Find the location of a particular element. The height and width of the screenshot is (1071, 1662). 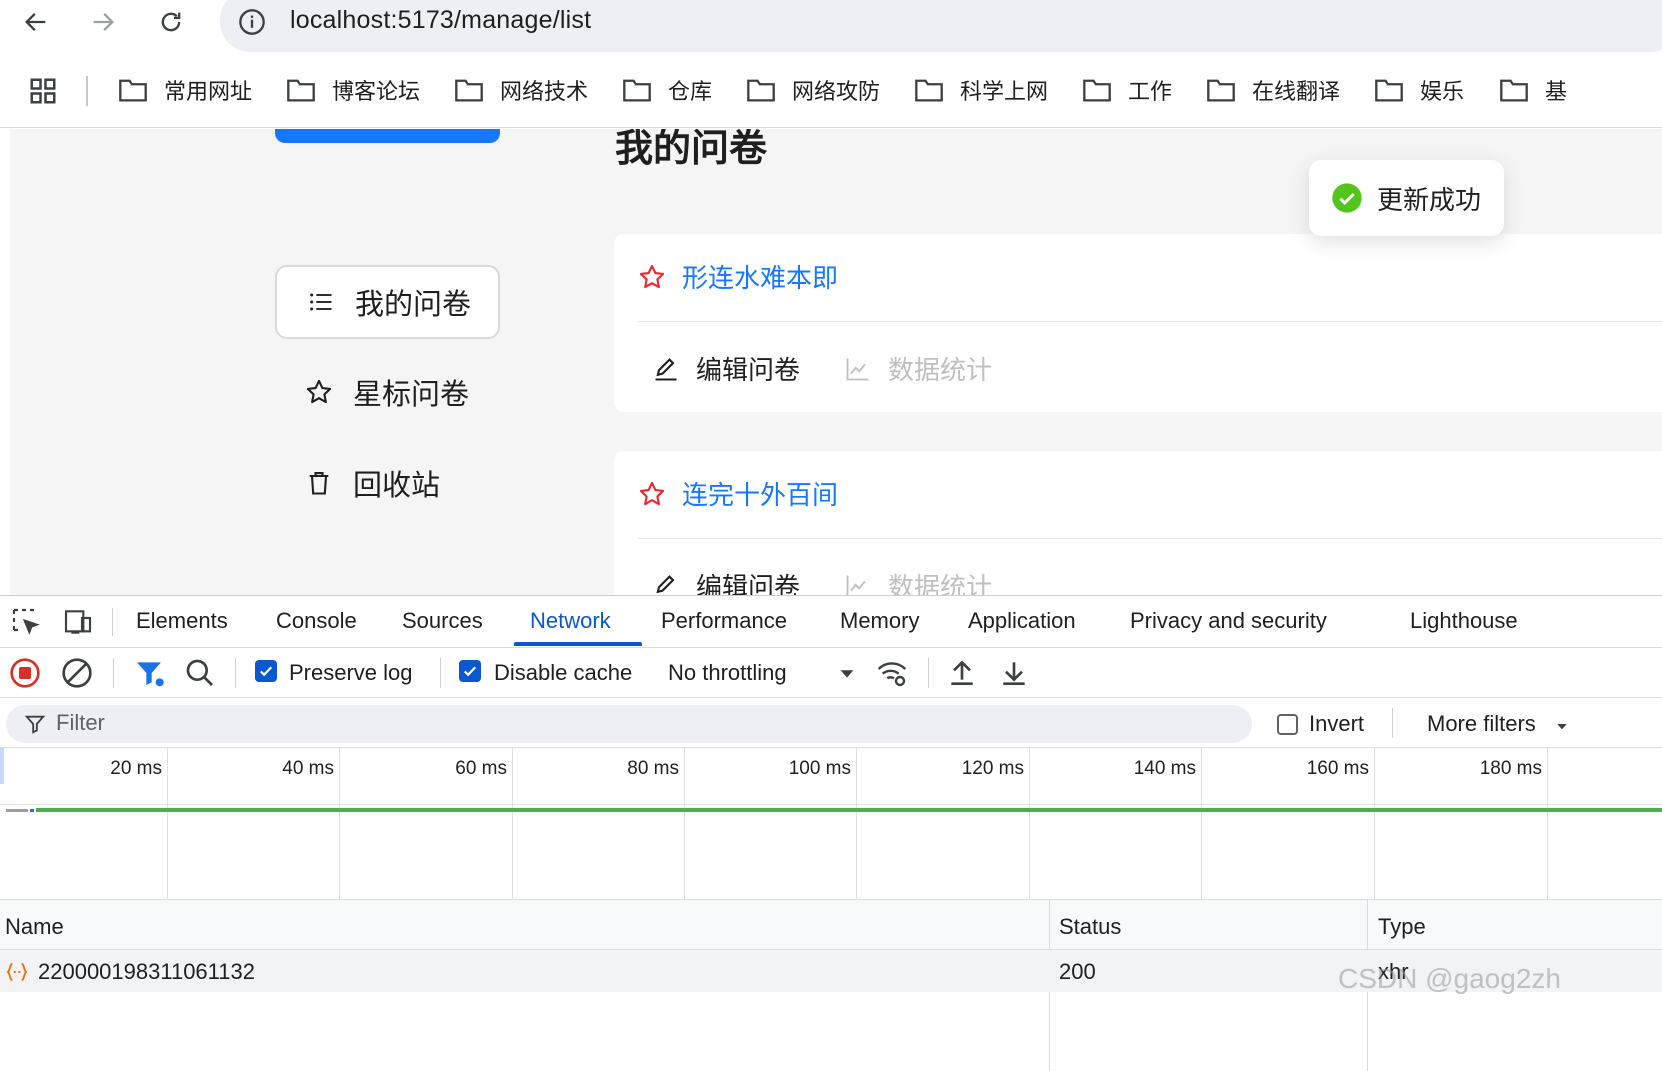

checkmark-icon is located at coordinates (266, 671).